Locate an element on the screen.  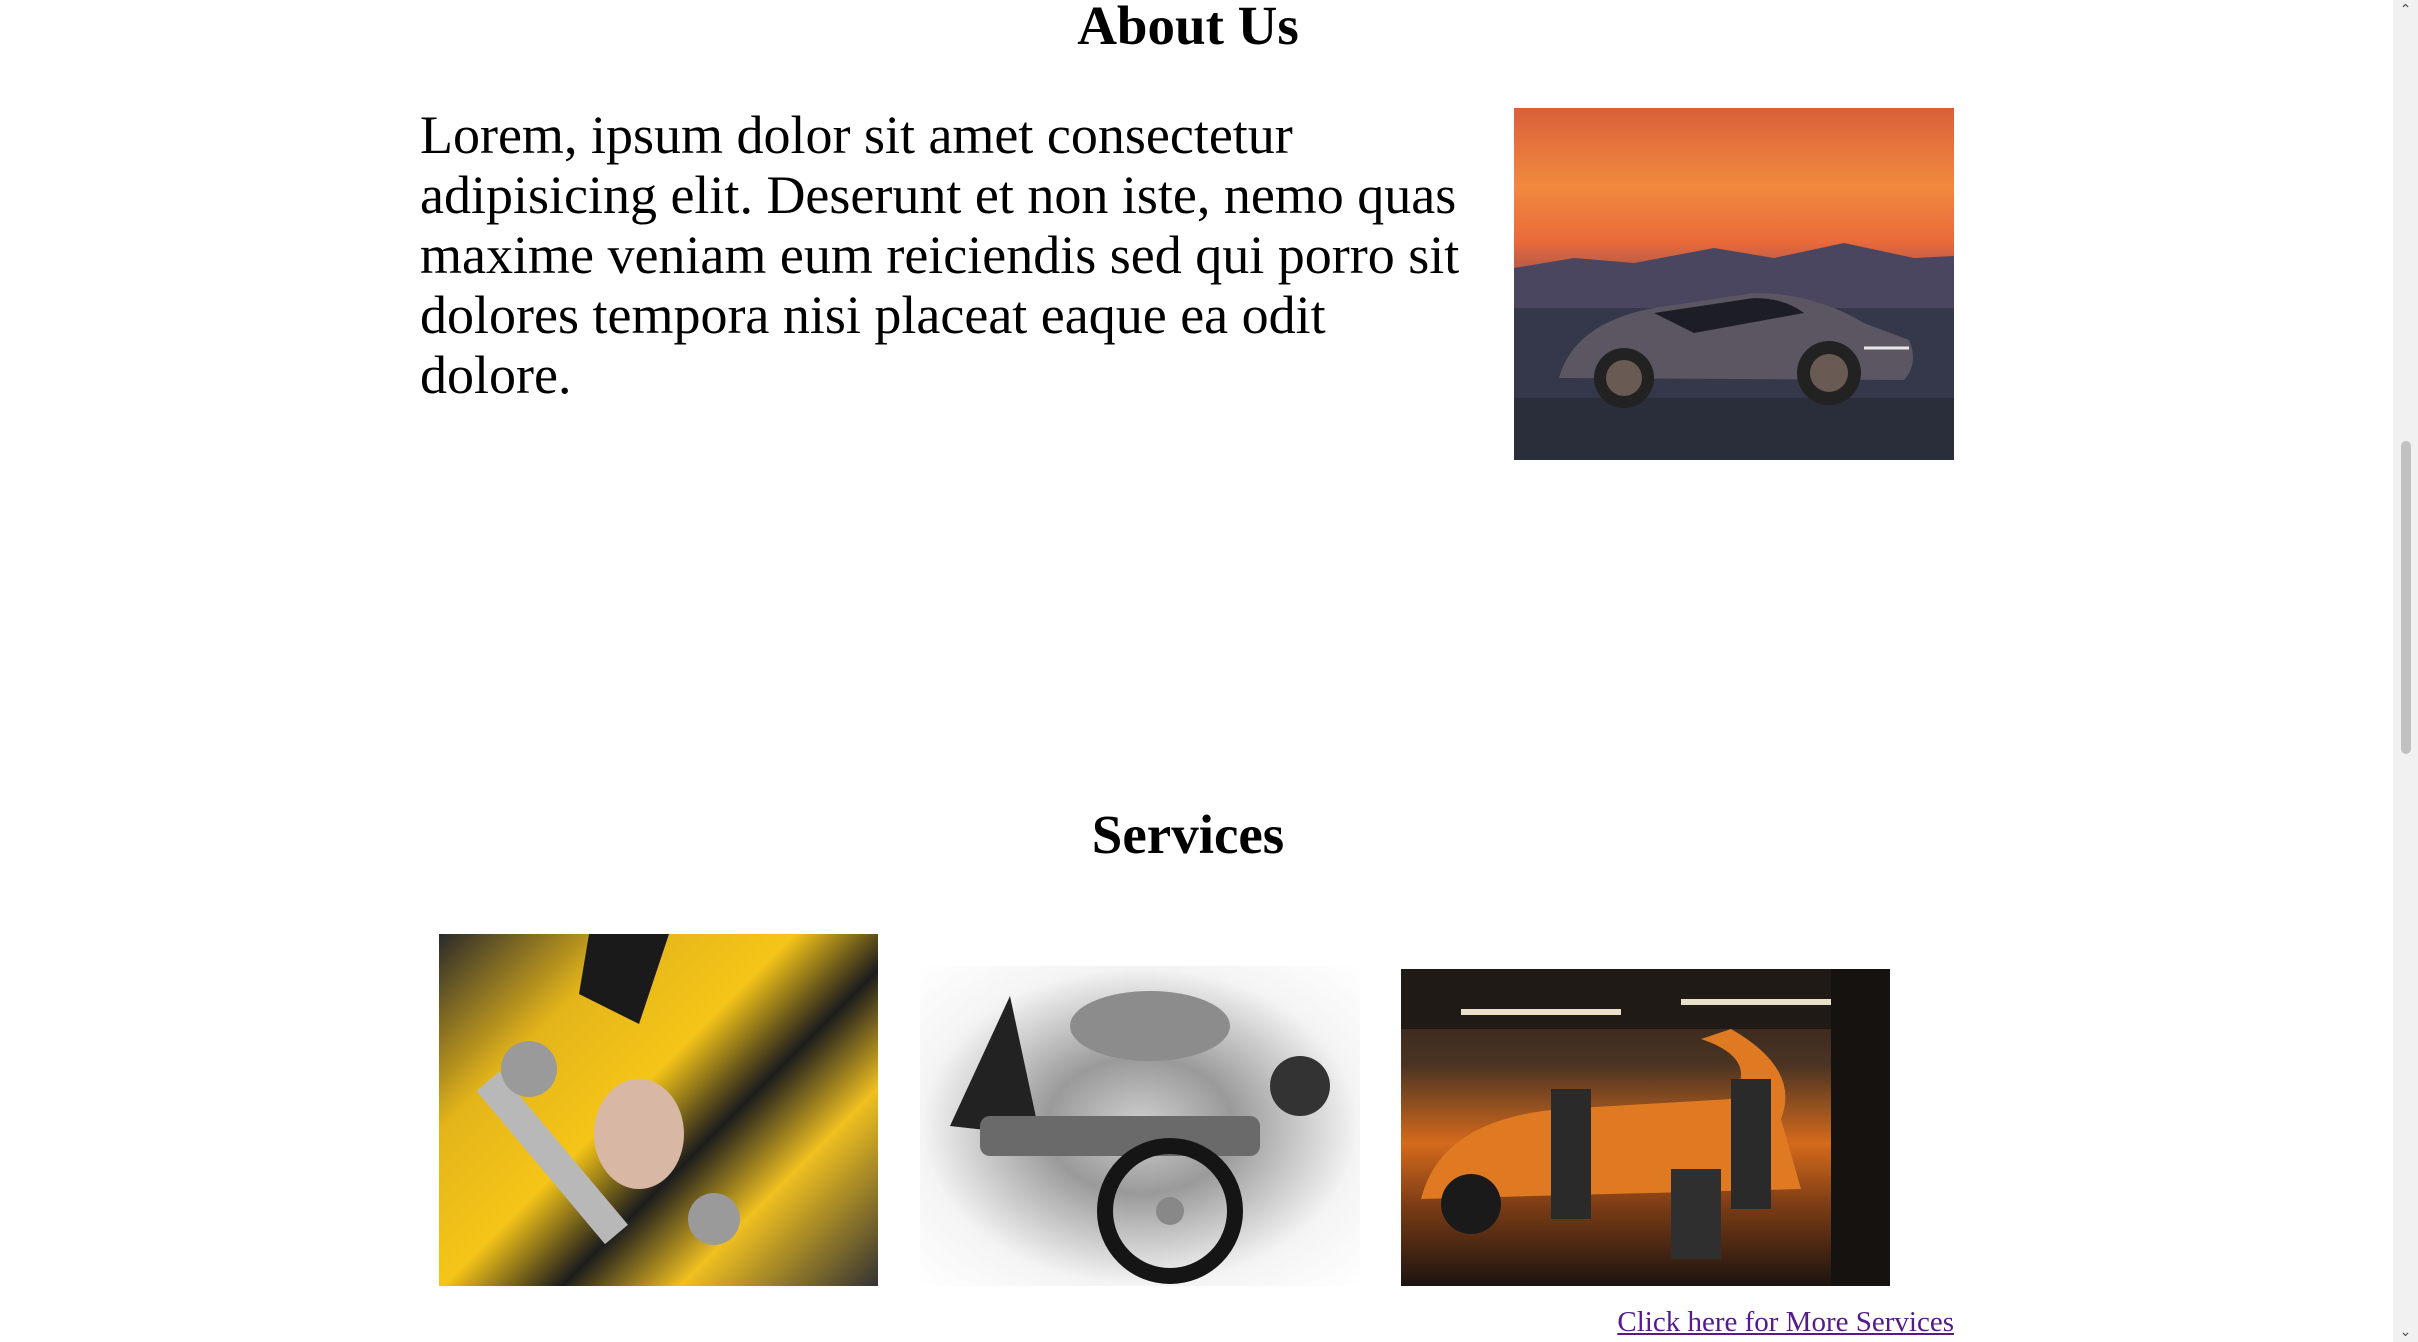
more-services-link: Click here for More Services is located at coordinates (1785, 1322).